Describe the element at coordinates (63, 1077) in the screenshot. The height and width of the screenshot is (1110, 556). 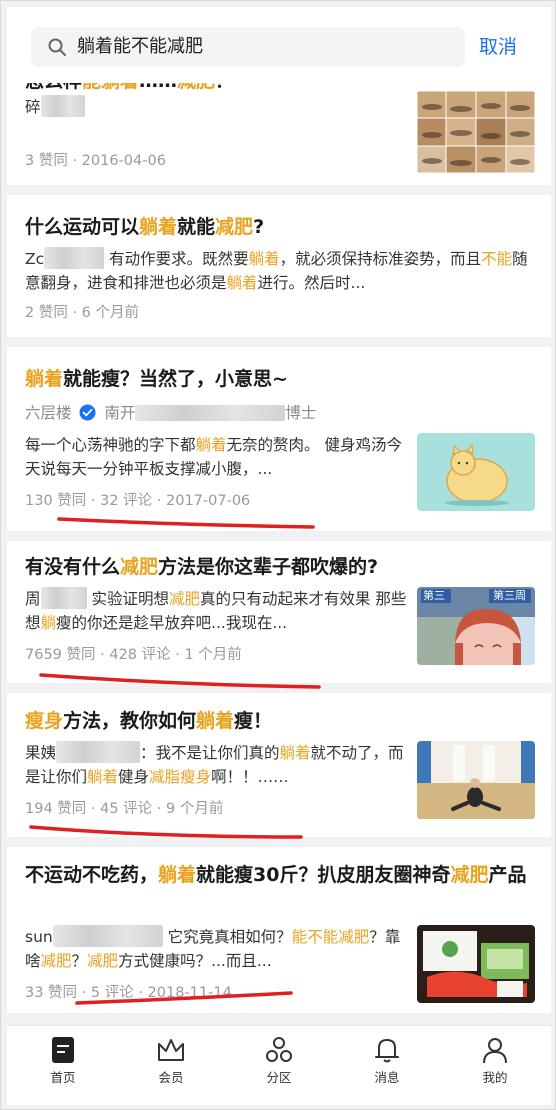
I see `tab-label: 首页` at that location.